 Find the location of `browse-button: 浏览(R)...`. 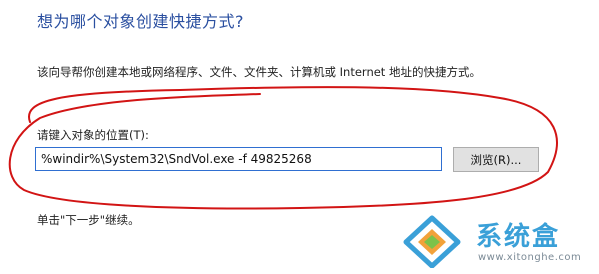

browse-button: 浏览(R)... is located at coordinates (496, 159).